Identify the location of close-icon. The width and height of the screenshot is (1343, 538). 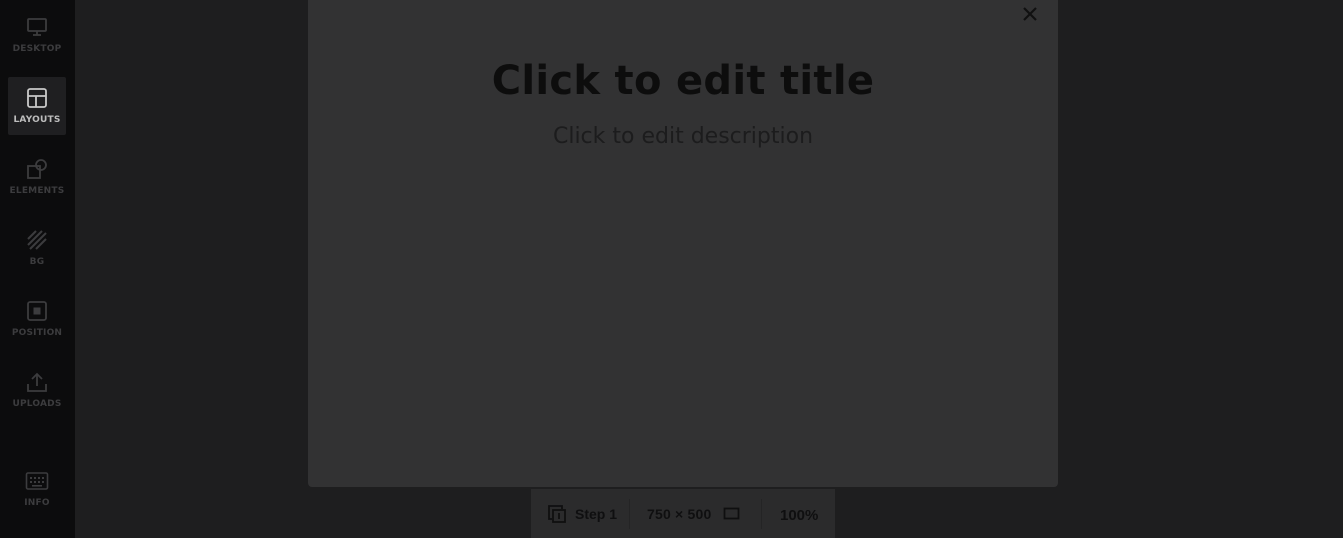
(1030, 15).